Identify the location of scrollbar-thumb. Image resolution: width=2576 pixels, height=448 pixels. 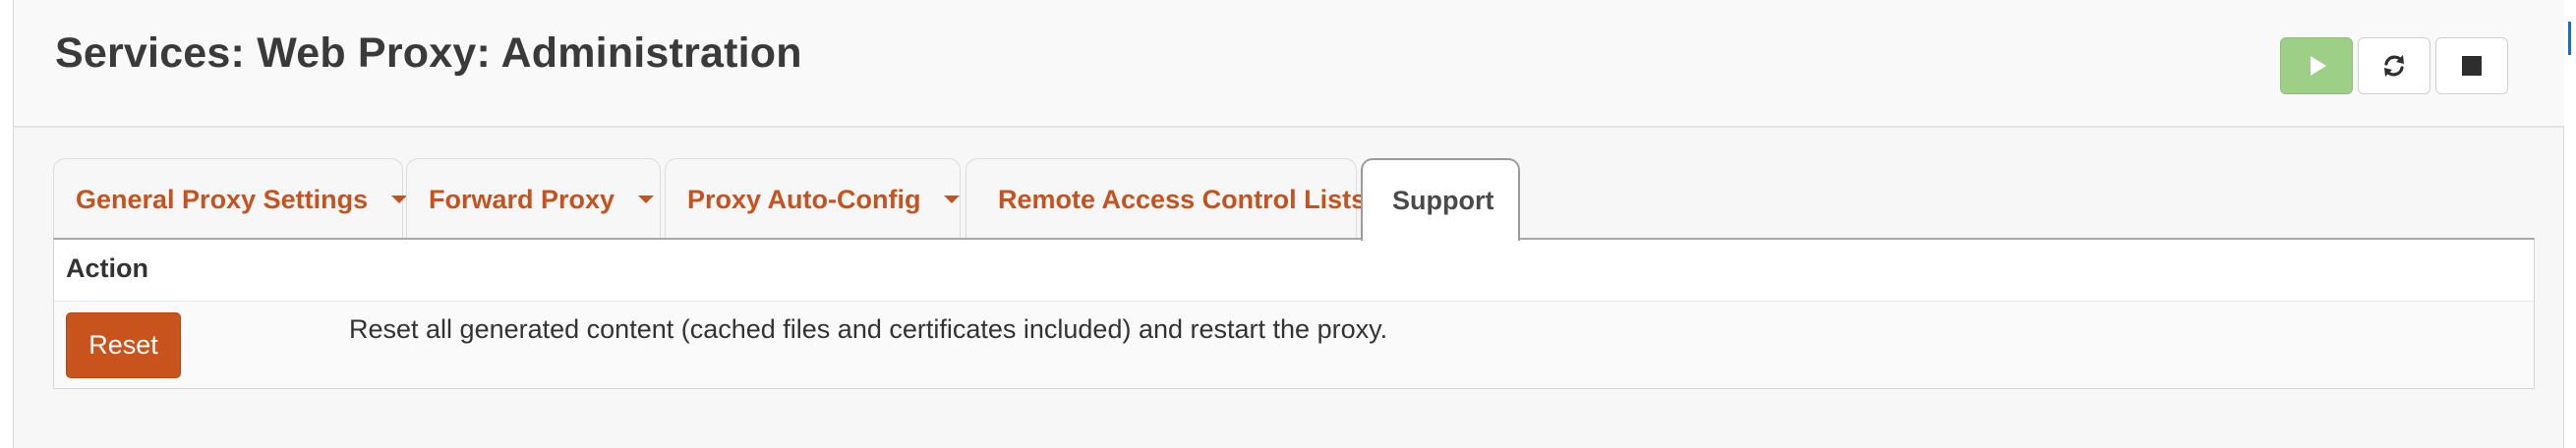
(2569, 38).